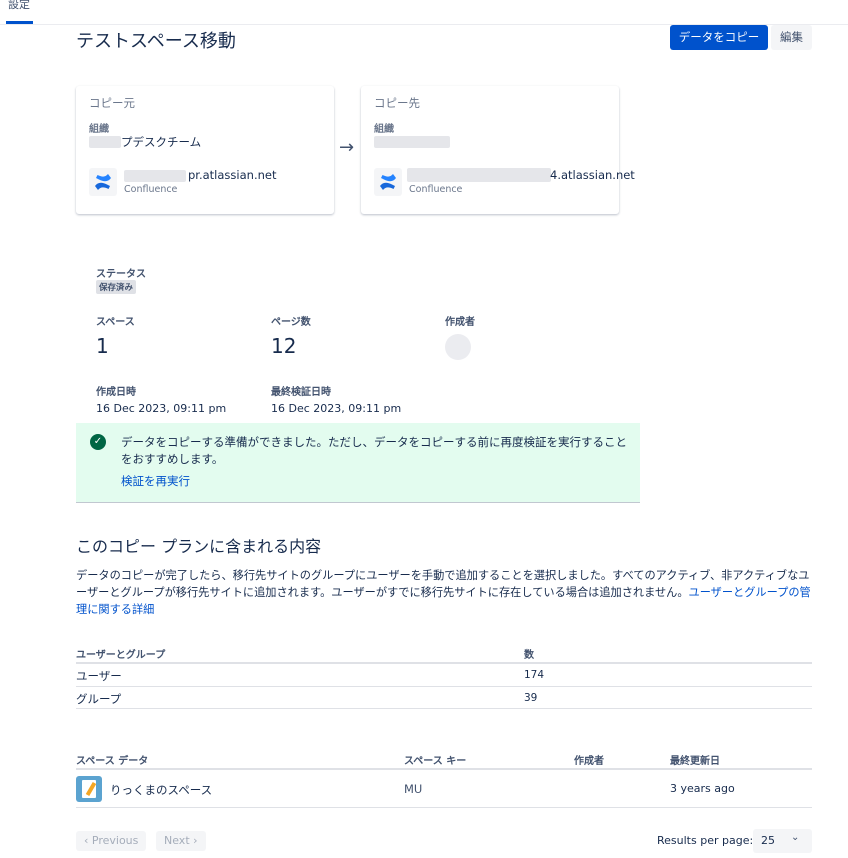 The height and width of the screenshot is (858, 848). Describe the element at coordinates (531, 698) in the screenshot. I see `row-count: 39` at that location.